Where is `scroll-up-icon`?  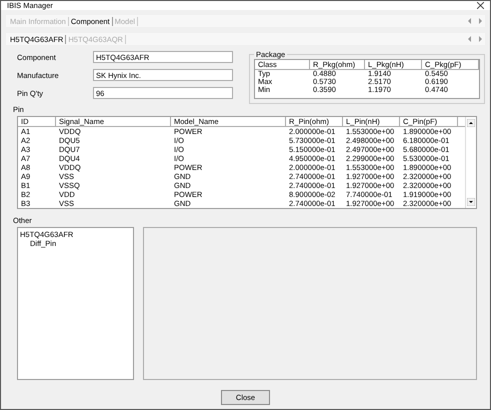 scroll-up-icon is located at coordinates (471, 123).